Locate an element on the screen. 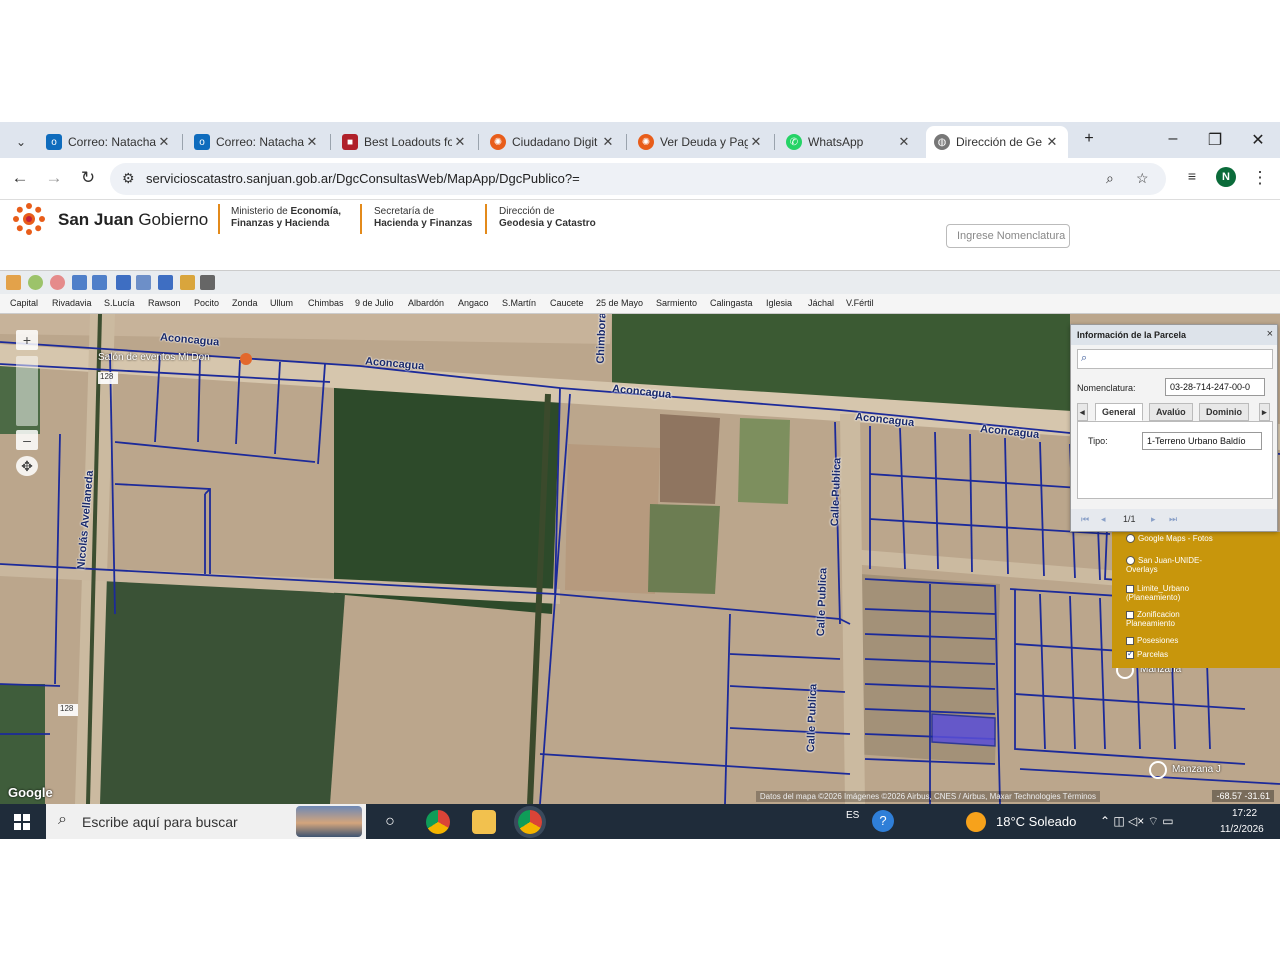 The height and width of the screenshot is (960, 1280). restore-icon: ❐ is located at coordinates (1215, 140).